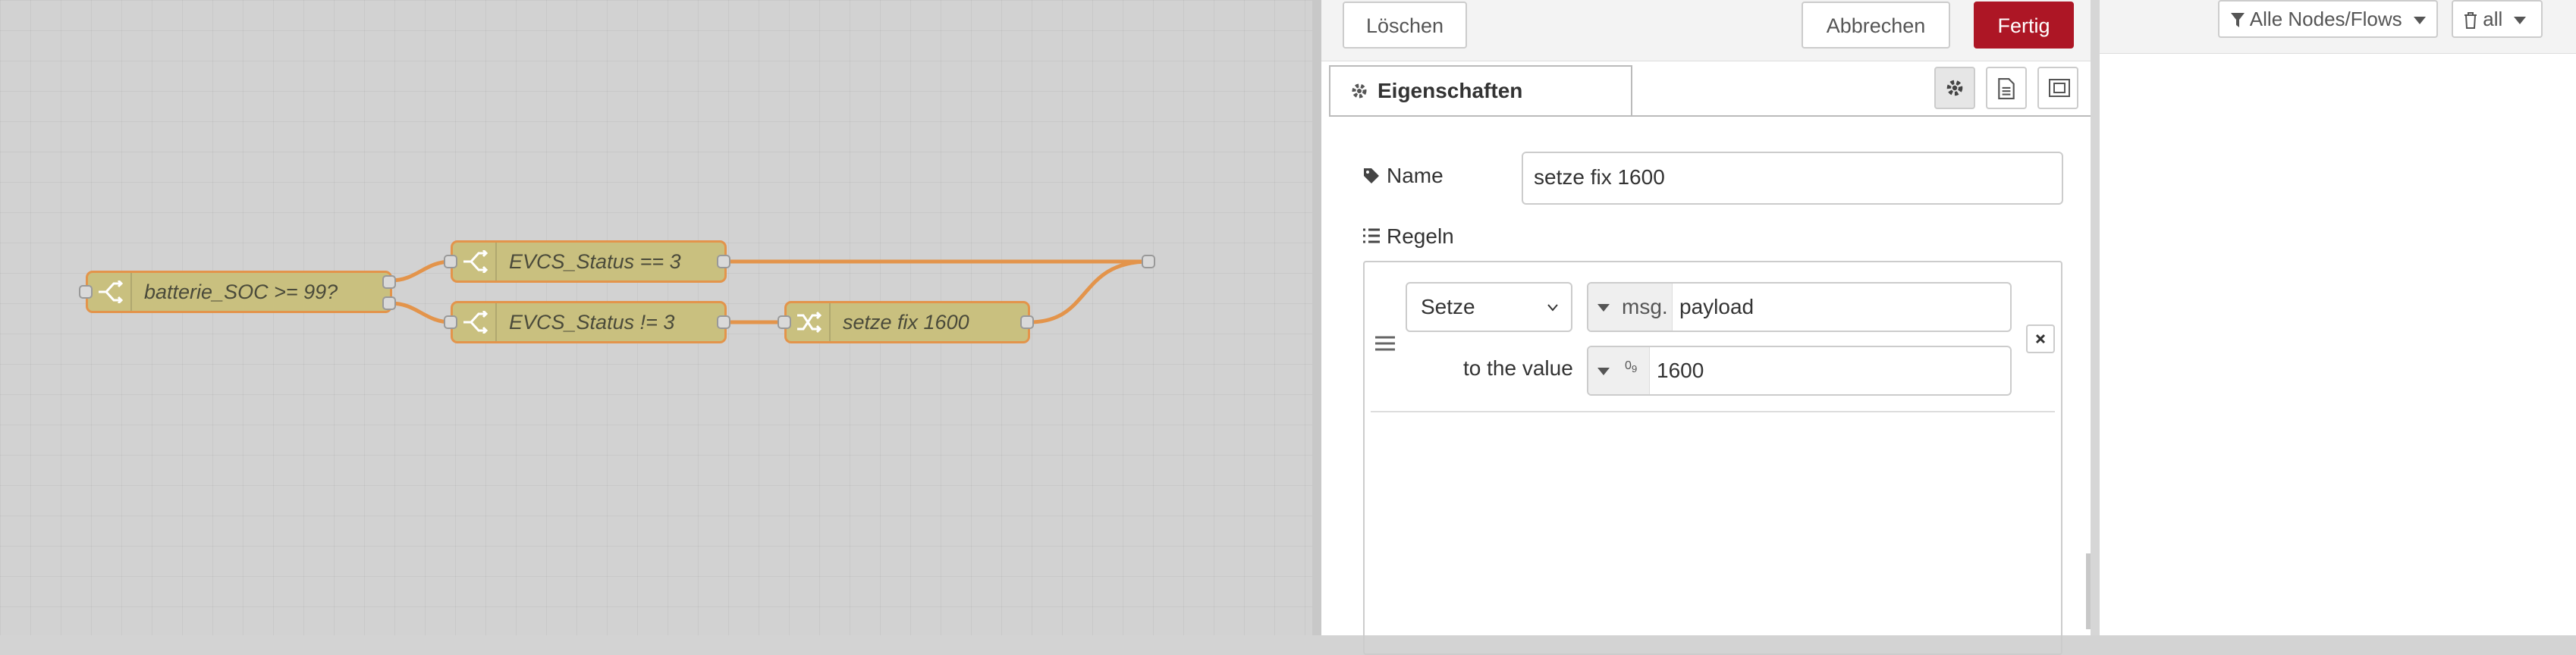  I want to click on flow-node-switch-batterie: batterie_SOC >= 99?, so click(239, 292).